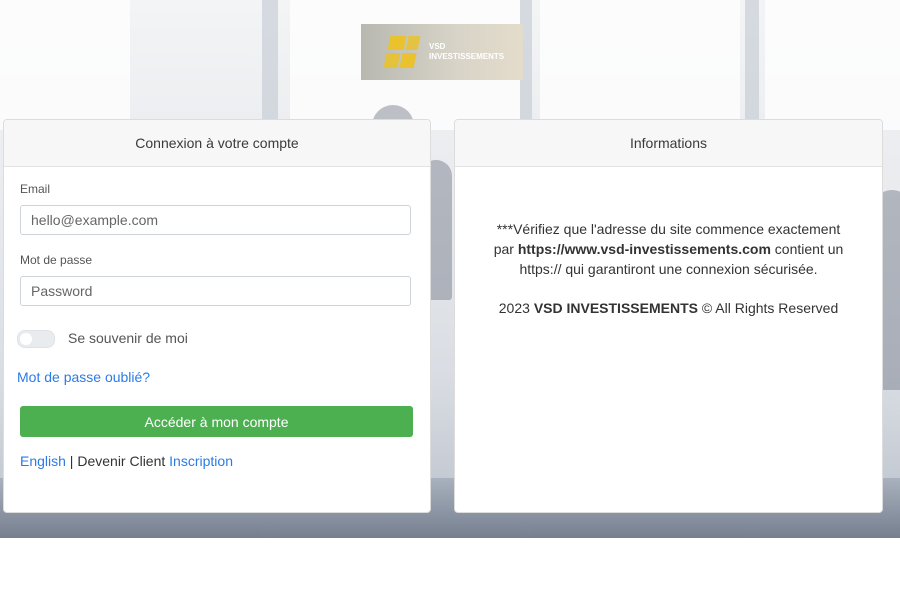 This screenshot has width=900, height=600. Describe the element at coordinates (668, 143) in the screenshot. I see `info-card-title: Informations` at that location.